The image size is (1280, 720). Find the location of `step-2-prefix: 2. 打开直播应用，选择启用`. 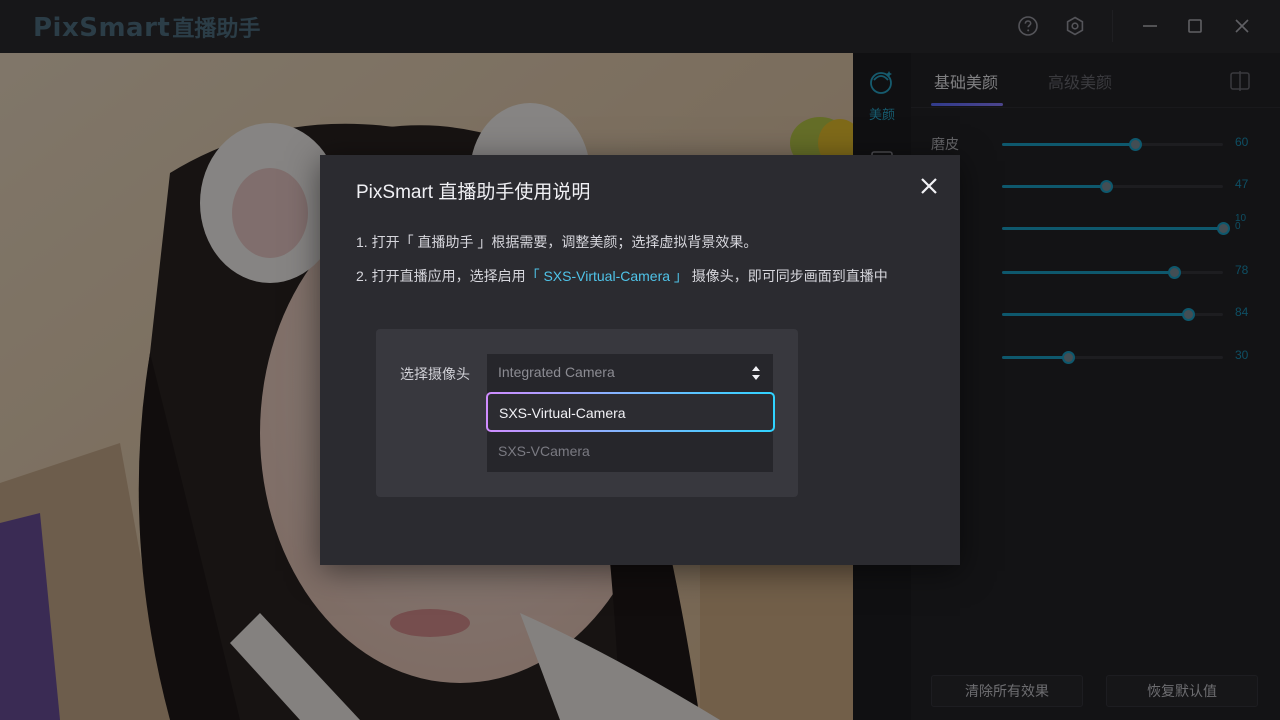

step-2-prefix: 2. 打开直播应用，选择启用 is located at coordinates (441, 276).